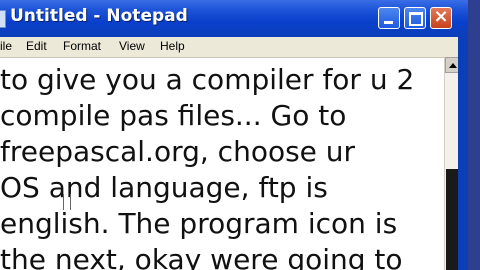  I want to click on menu-format: Format, so click(82, 46).